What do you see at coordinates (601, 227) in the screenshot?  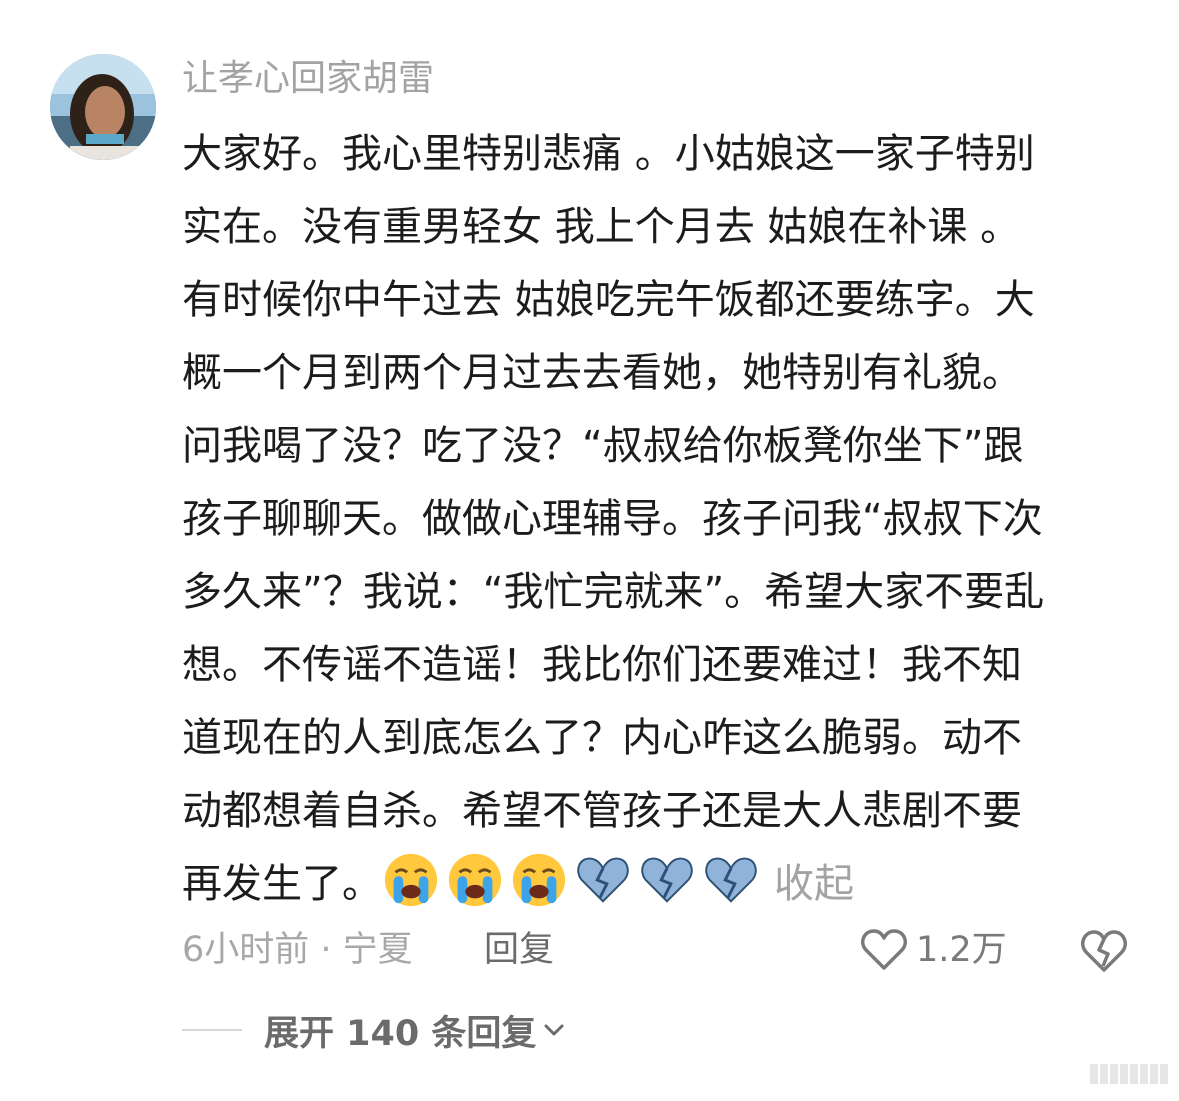 I see `comment-text-line: 实在。没有重男轻女 我上个月去 姑娘在补课 。` at bounding box center [601, 227].